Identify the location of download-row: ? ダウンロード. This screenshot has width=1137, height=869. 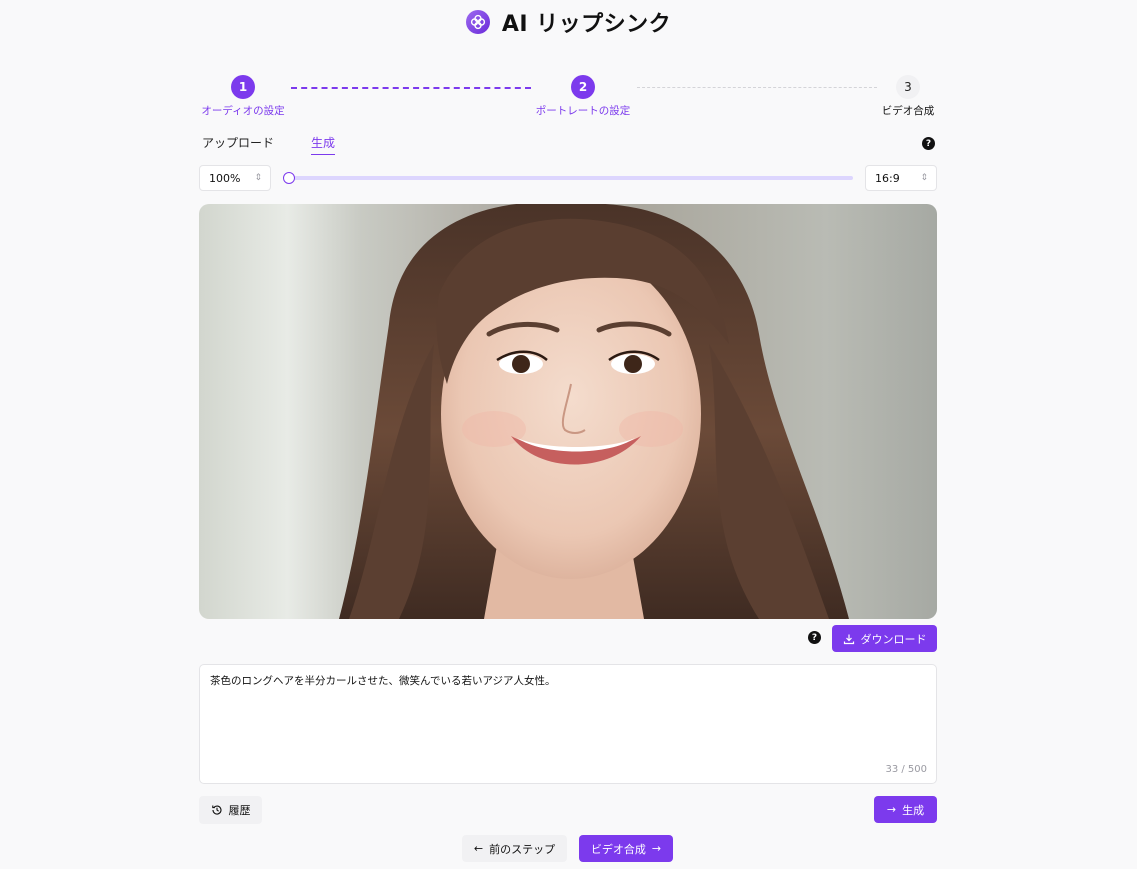
(568, 638).